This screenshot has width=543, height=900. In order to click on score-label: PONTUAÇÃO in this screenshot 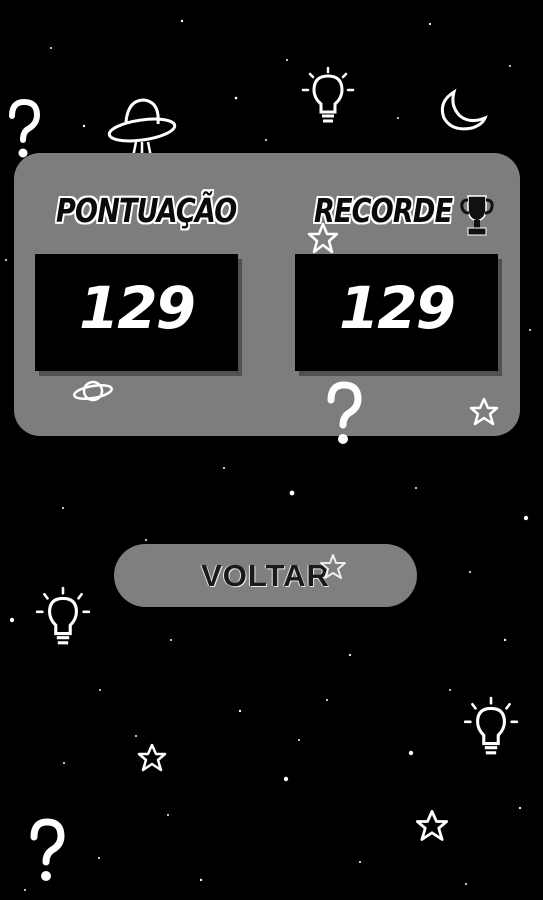, I will do `click(146, 210)`.